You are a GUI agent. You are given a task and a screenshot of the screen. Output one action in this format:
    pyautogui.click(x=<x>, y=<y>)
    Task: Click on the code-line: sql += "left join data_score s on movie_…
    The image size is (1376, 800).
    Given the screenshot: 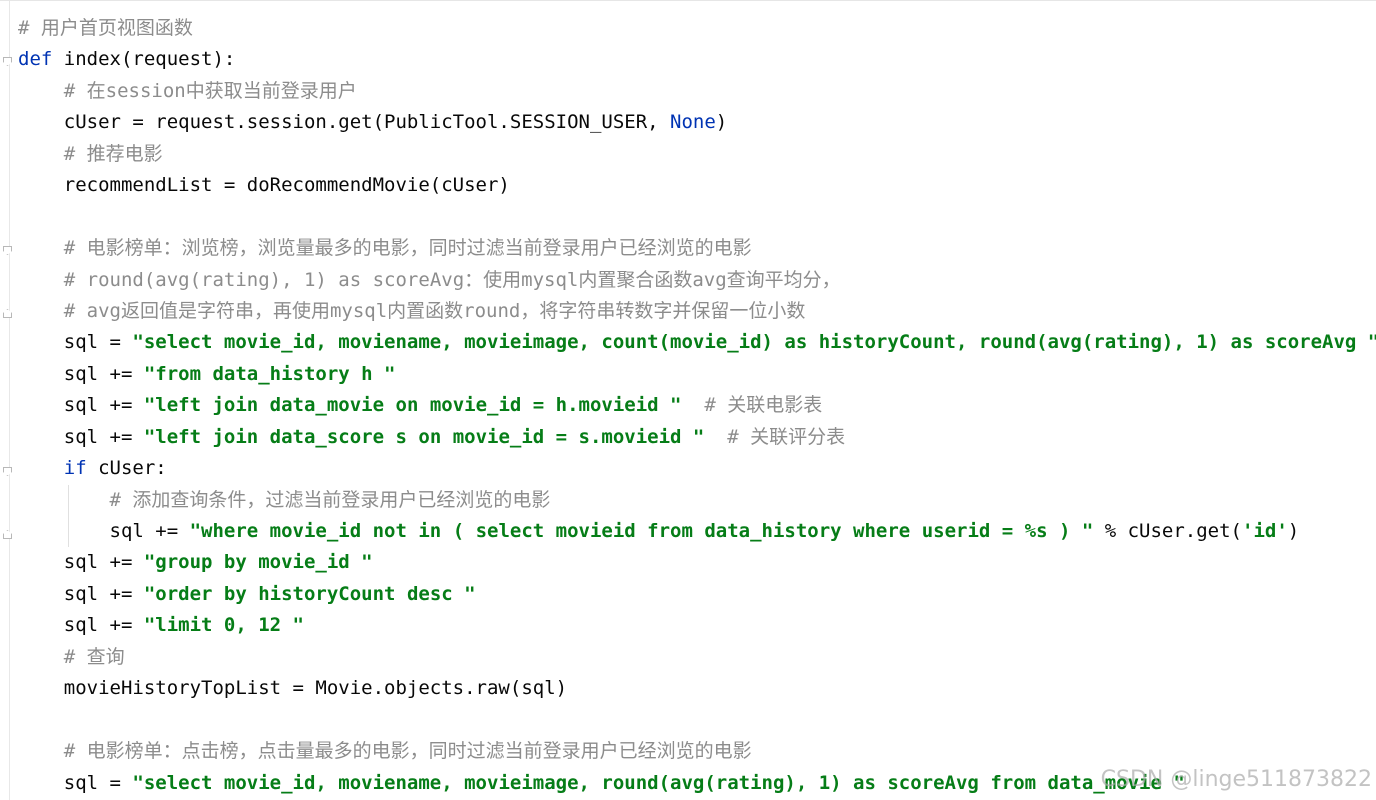 What is the action you would take?
    pyautogui.click(x=697, y=437)
    